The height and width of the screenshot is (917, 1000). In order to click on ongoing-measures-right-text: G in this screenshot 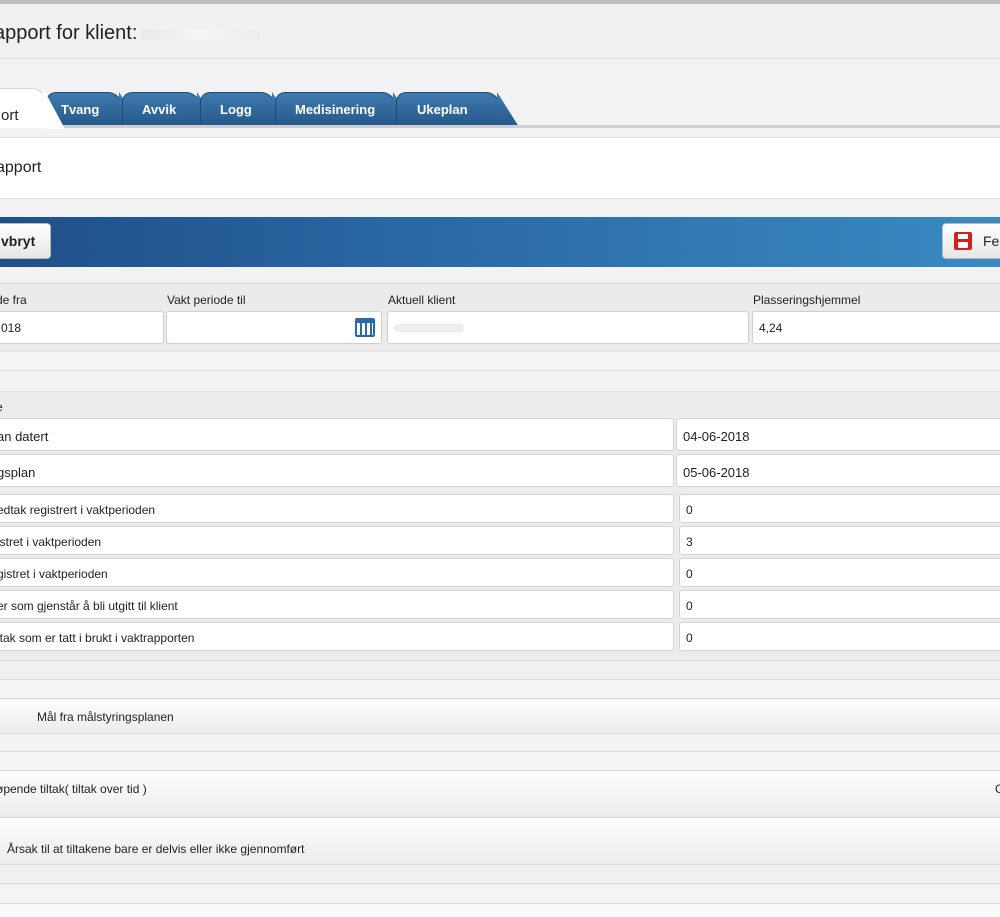, I will do `click(997, 789)`.